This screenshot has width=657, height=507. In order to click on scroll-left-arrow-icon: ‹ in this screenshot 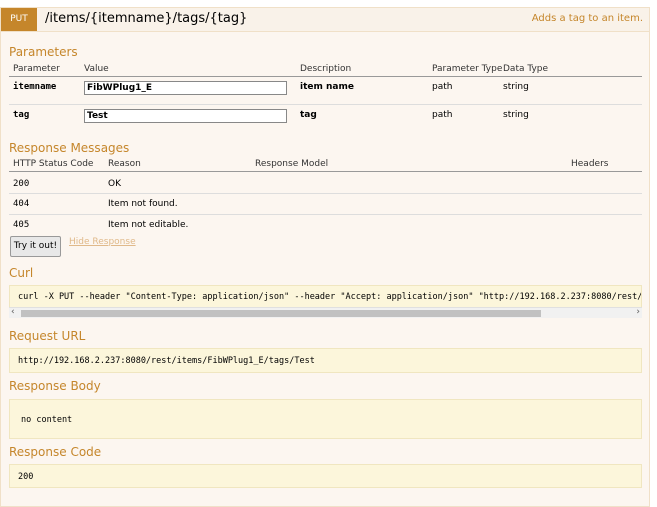, I will do `click(13, 312)`.